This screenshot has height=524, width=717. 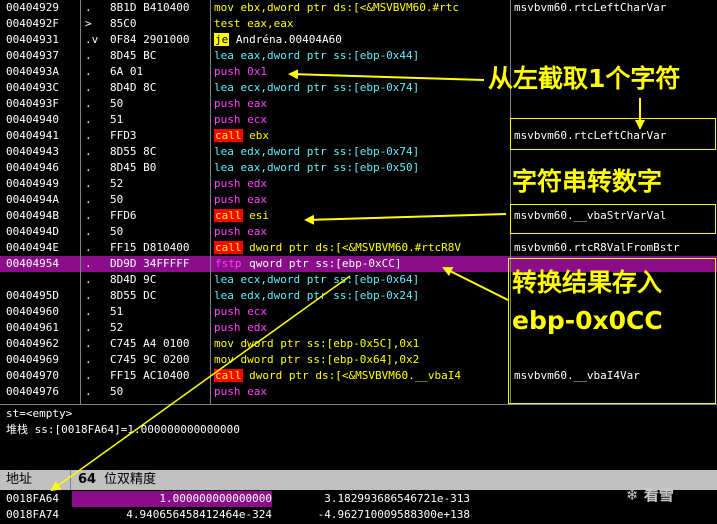 What do you see at coordinates (117, 311) in the screenshot?
I see `disasm-hex: 51` at bounding box center [117, 311].